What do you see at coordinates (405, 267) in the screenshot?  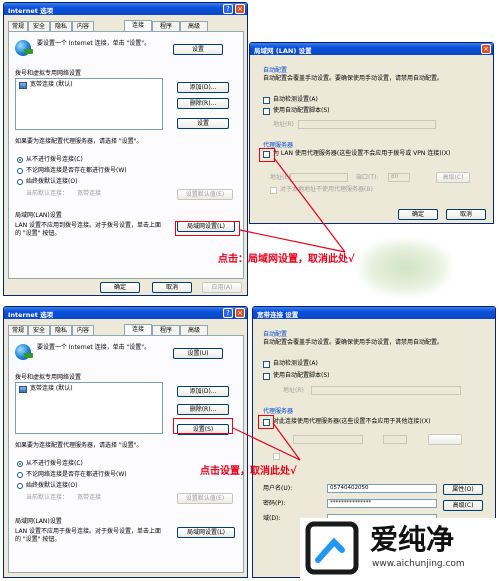 I see `blur-patch` at bounding box center [405, 267].